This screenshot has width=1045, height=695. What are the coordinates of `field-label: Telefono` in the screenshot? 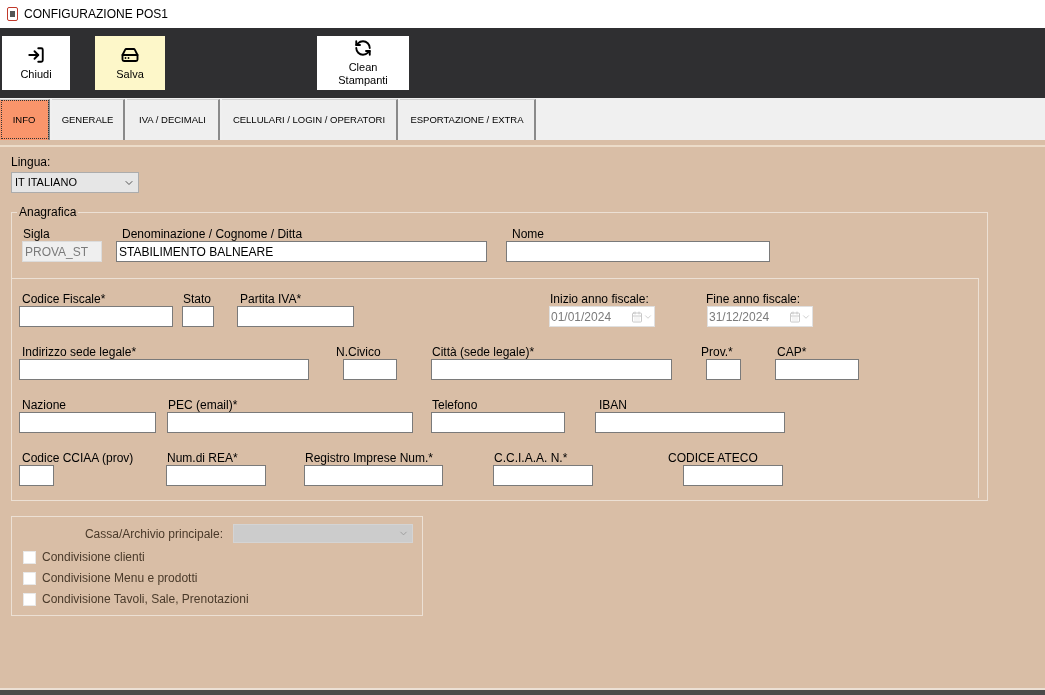 It's located at (454, 405).